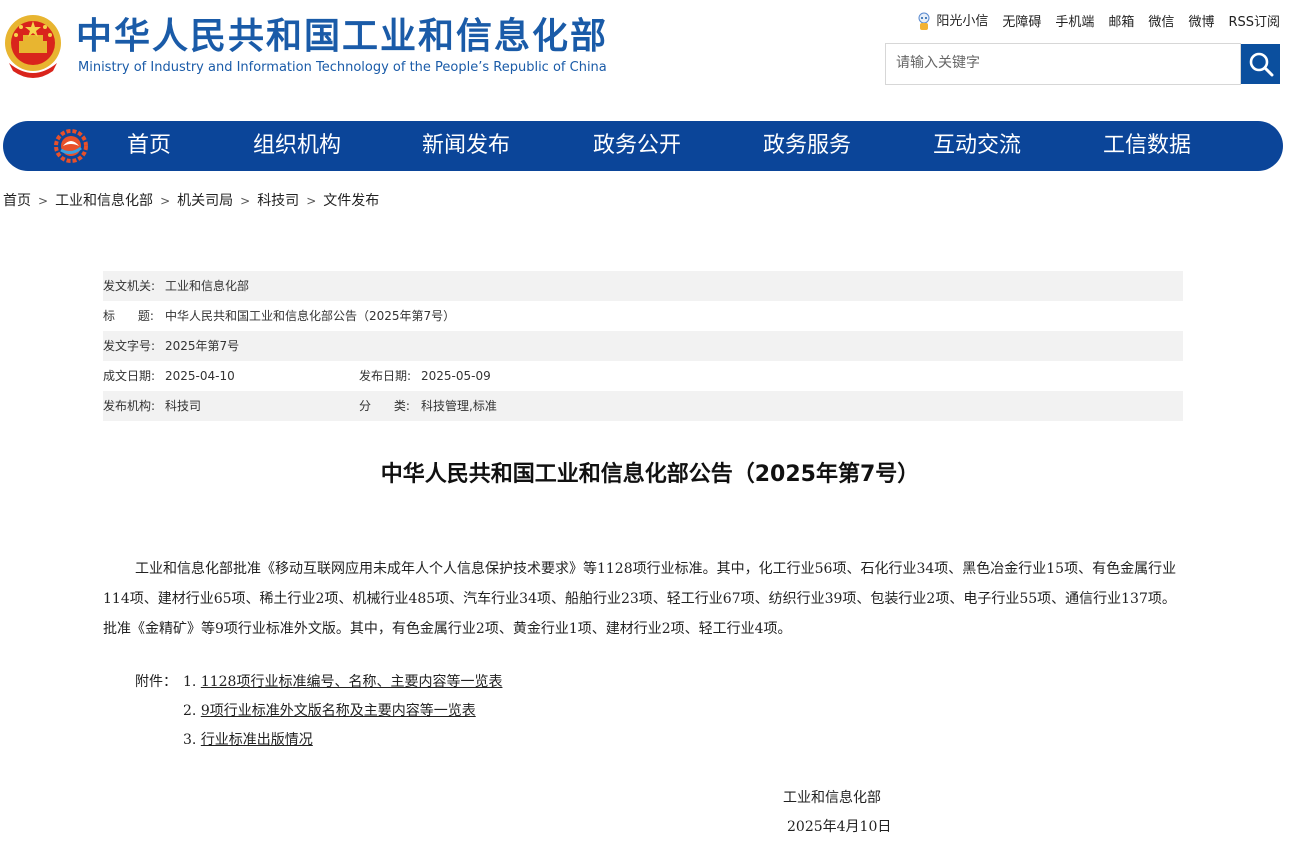  Describe the element at coordinates (202, 346) in the screenshot. I see `info-value: 2025年第7号` at that location.